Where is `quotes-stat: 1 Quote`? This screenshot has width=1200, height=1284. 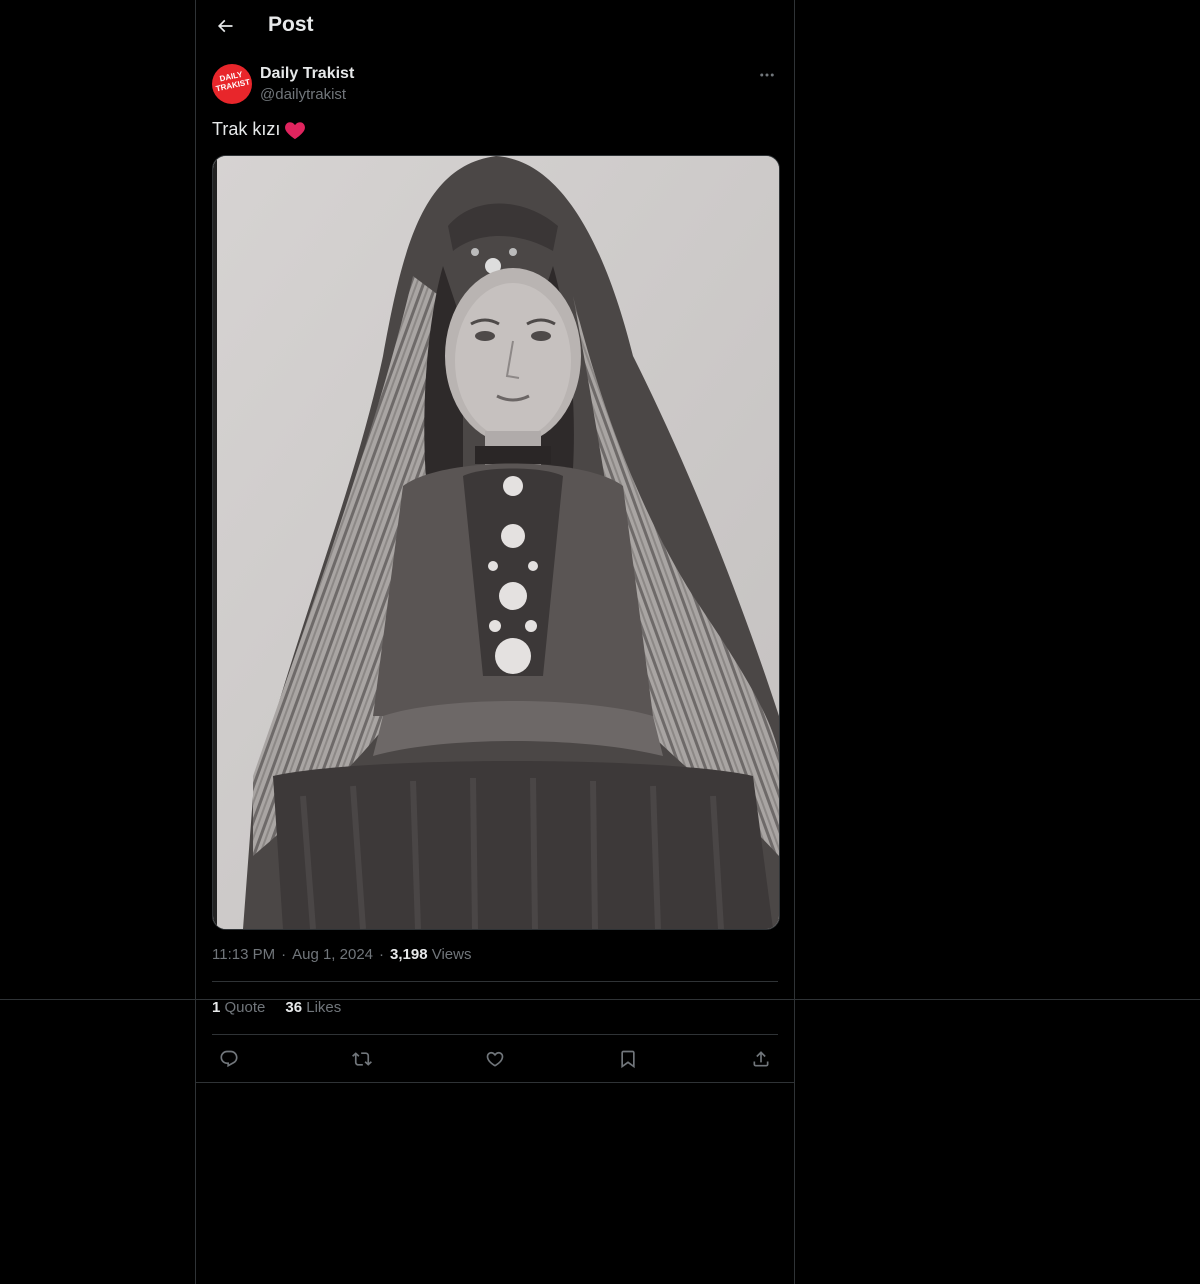 quotes-stat: 1 Quote is located at coordinates (238, 1007).